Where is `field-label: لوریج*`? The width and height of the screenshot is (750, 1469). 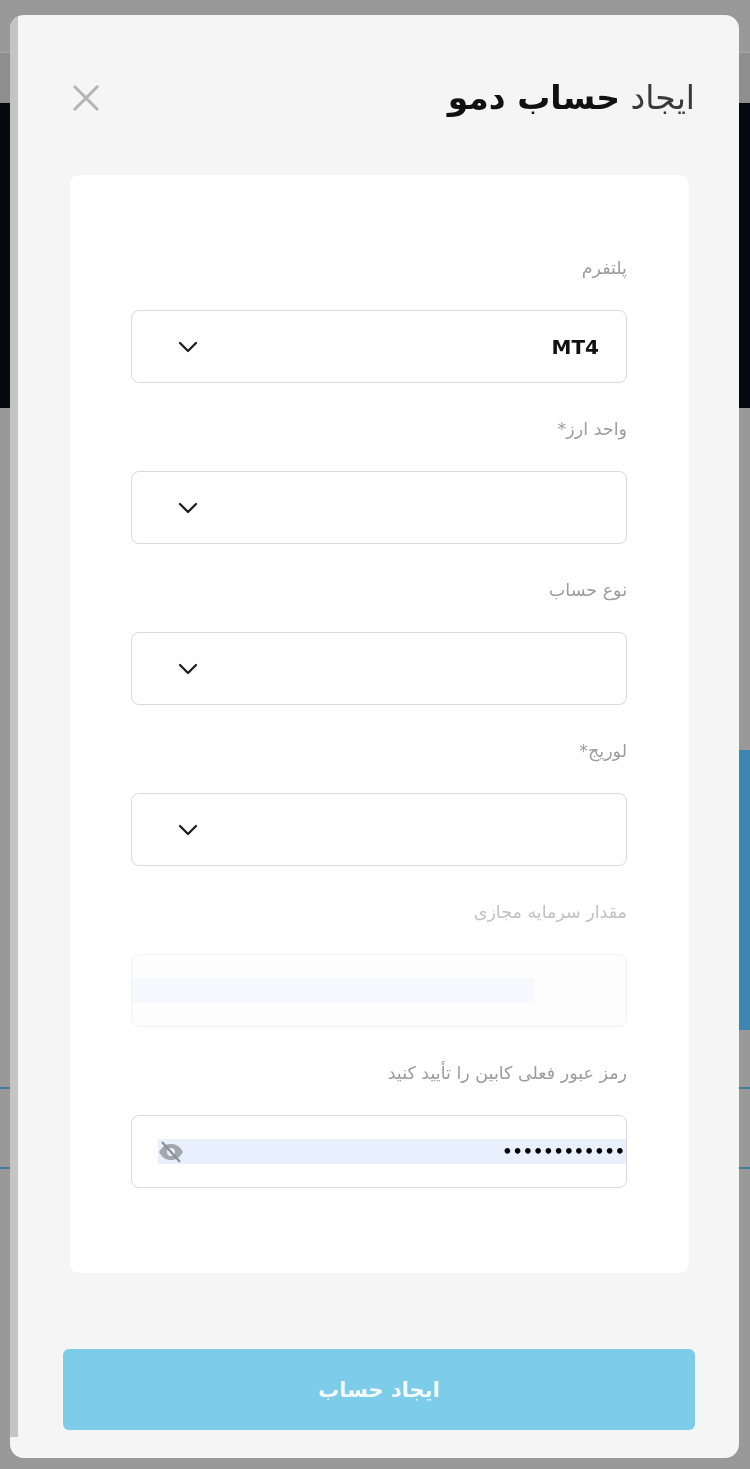 field-label: لوریج* is located at coordinates (603, 751).